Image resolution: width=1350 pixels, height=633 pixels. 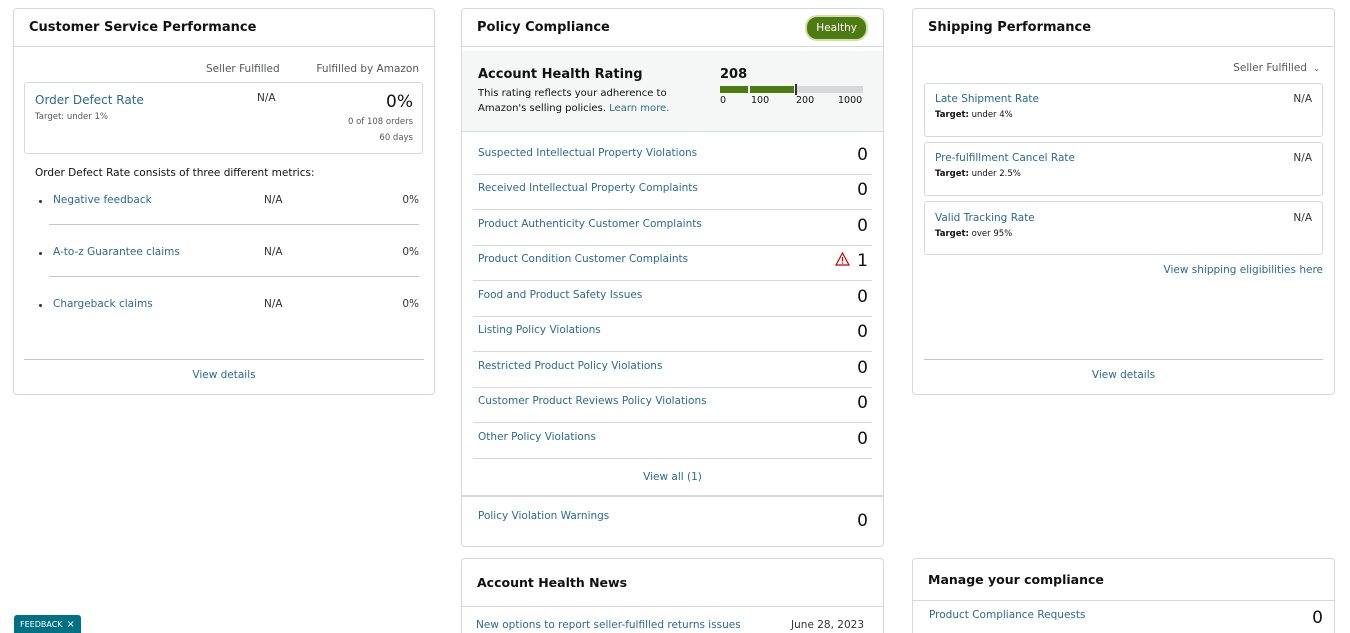 I want to click on shipping-metric-box: Late Shipment Rate Target: under 4% N/A, so click(x=1123, y=110).